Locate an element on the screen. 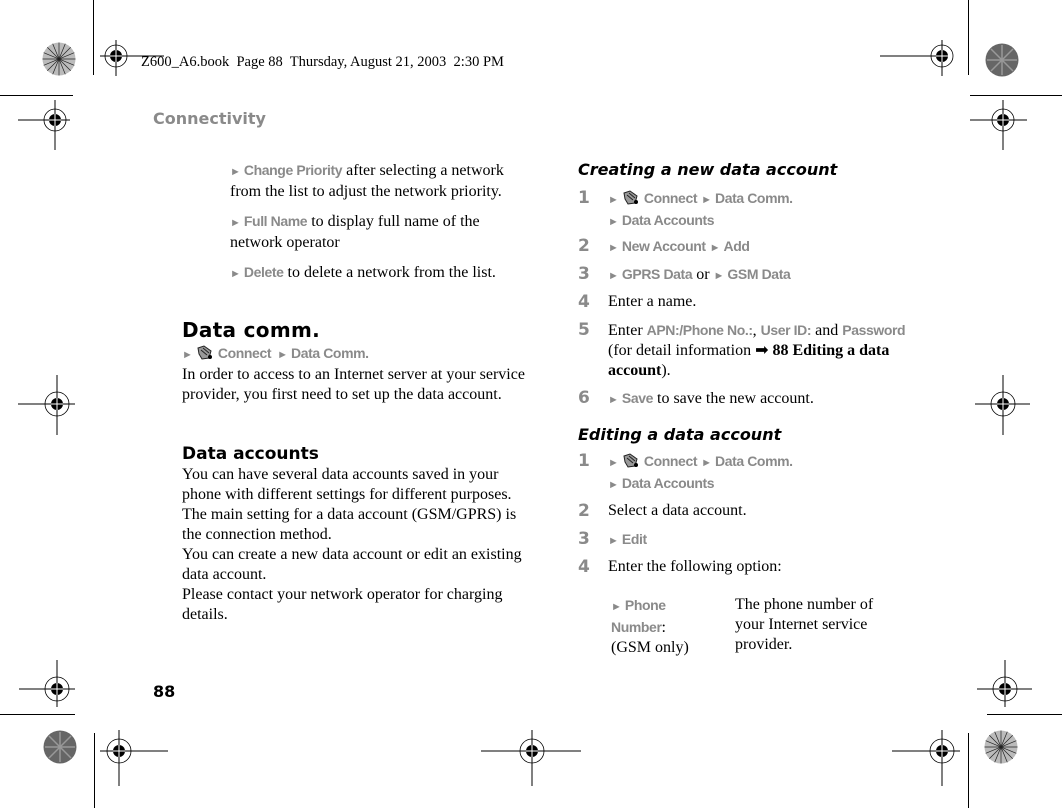 Image resolution: width=1062 pixels, height=808 pixels. editing-step-3: 3 ► Edit is located at coordinates (753, 540).